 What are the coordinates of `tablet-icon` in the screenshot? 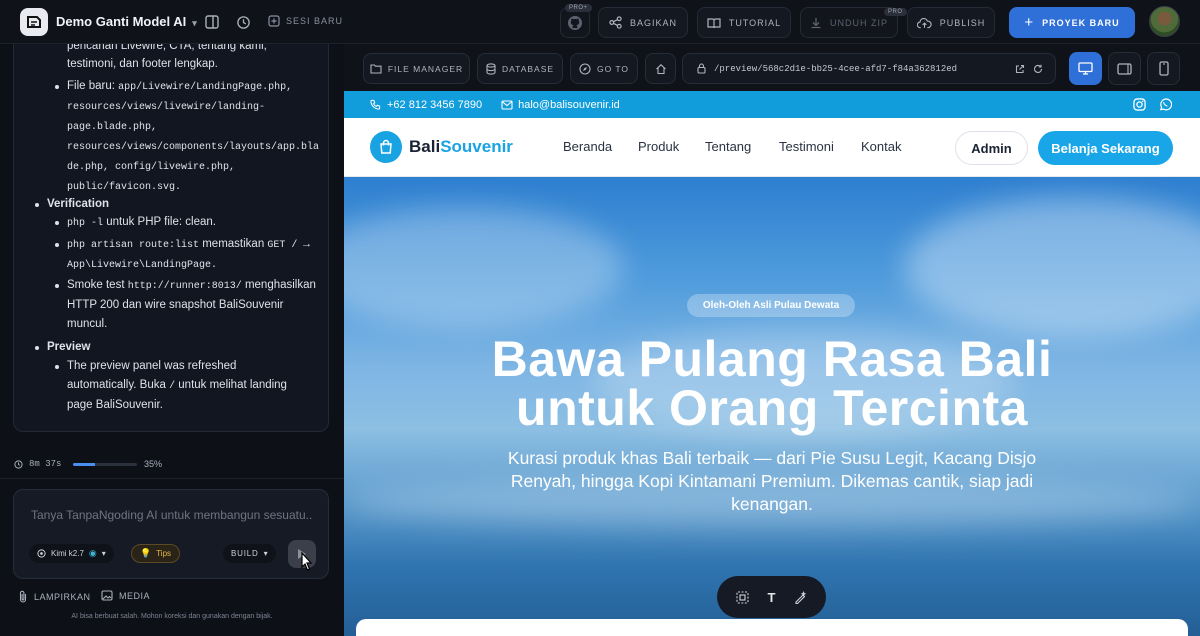 It's located at (1124, 68).